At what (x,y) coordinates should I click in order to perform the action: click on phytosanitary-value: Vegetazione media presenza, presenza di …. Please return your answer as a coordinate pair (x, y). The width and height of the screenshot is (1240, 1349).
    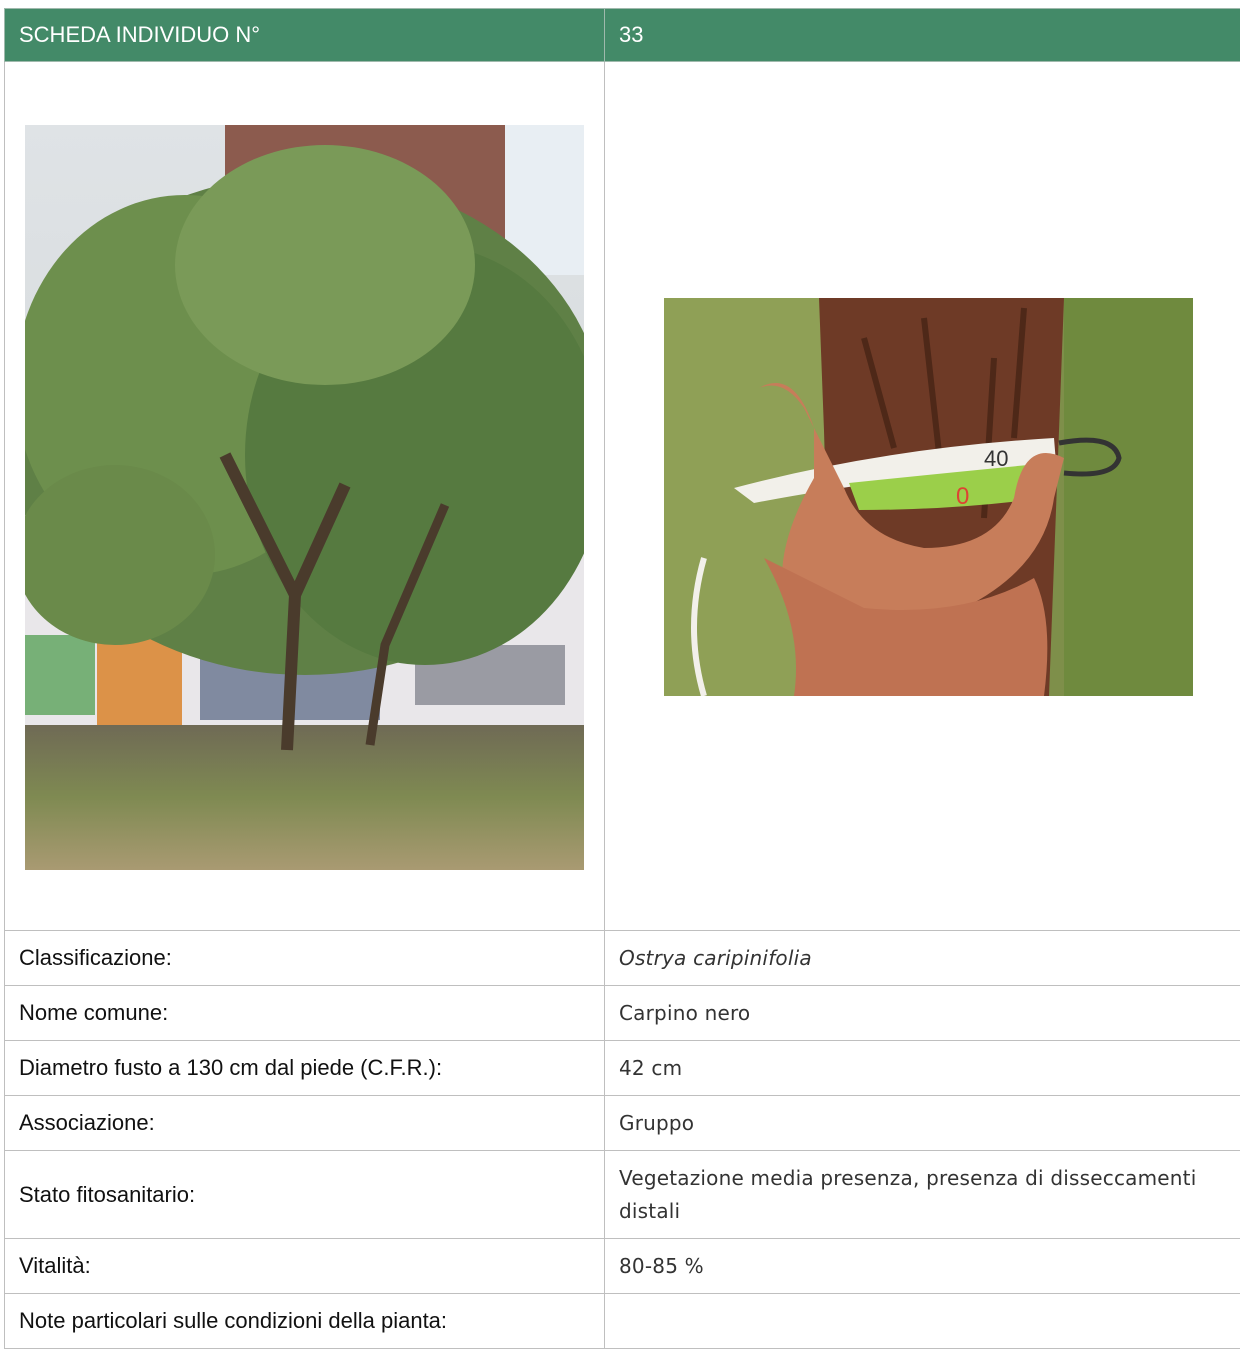
    Looking at the image, I should click on (922, 1195).